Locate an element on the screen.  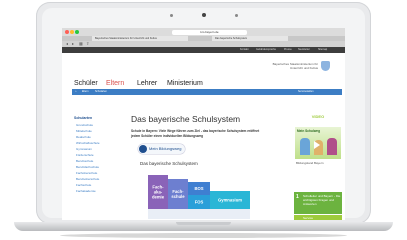
maximize-window-icon is located at coordinates (77, 32).